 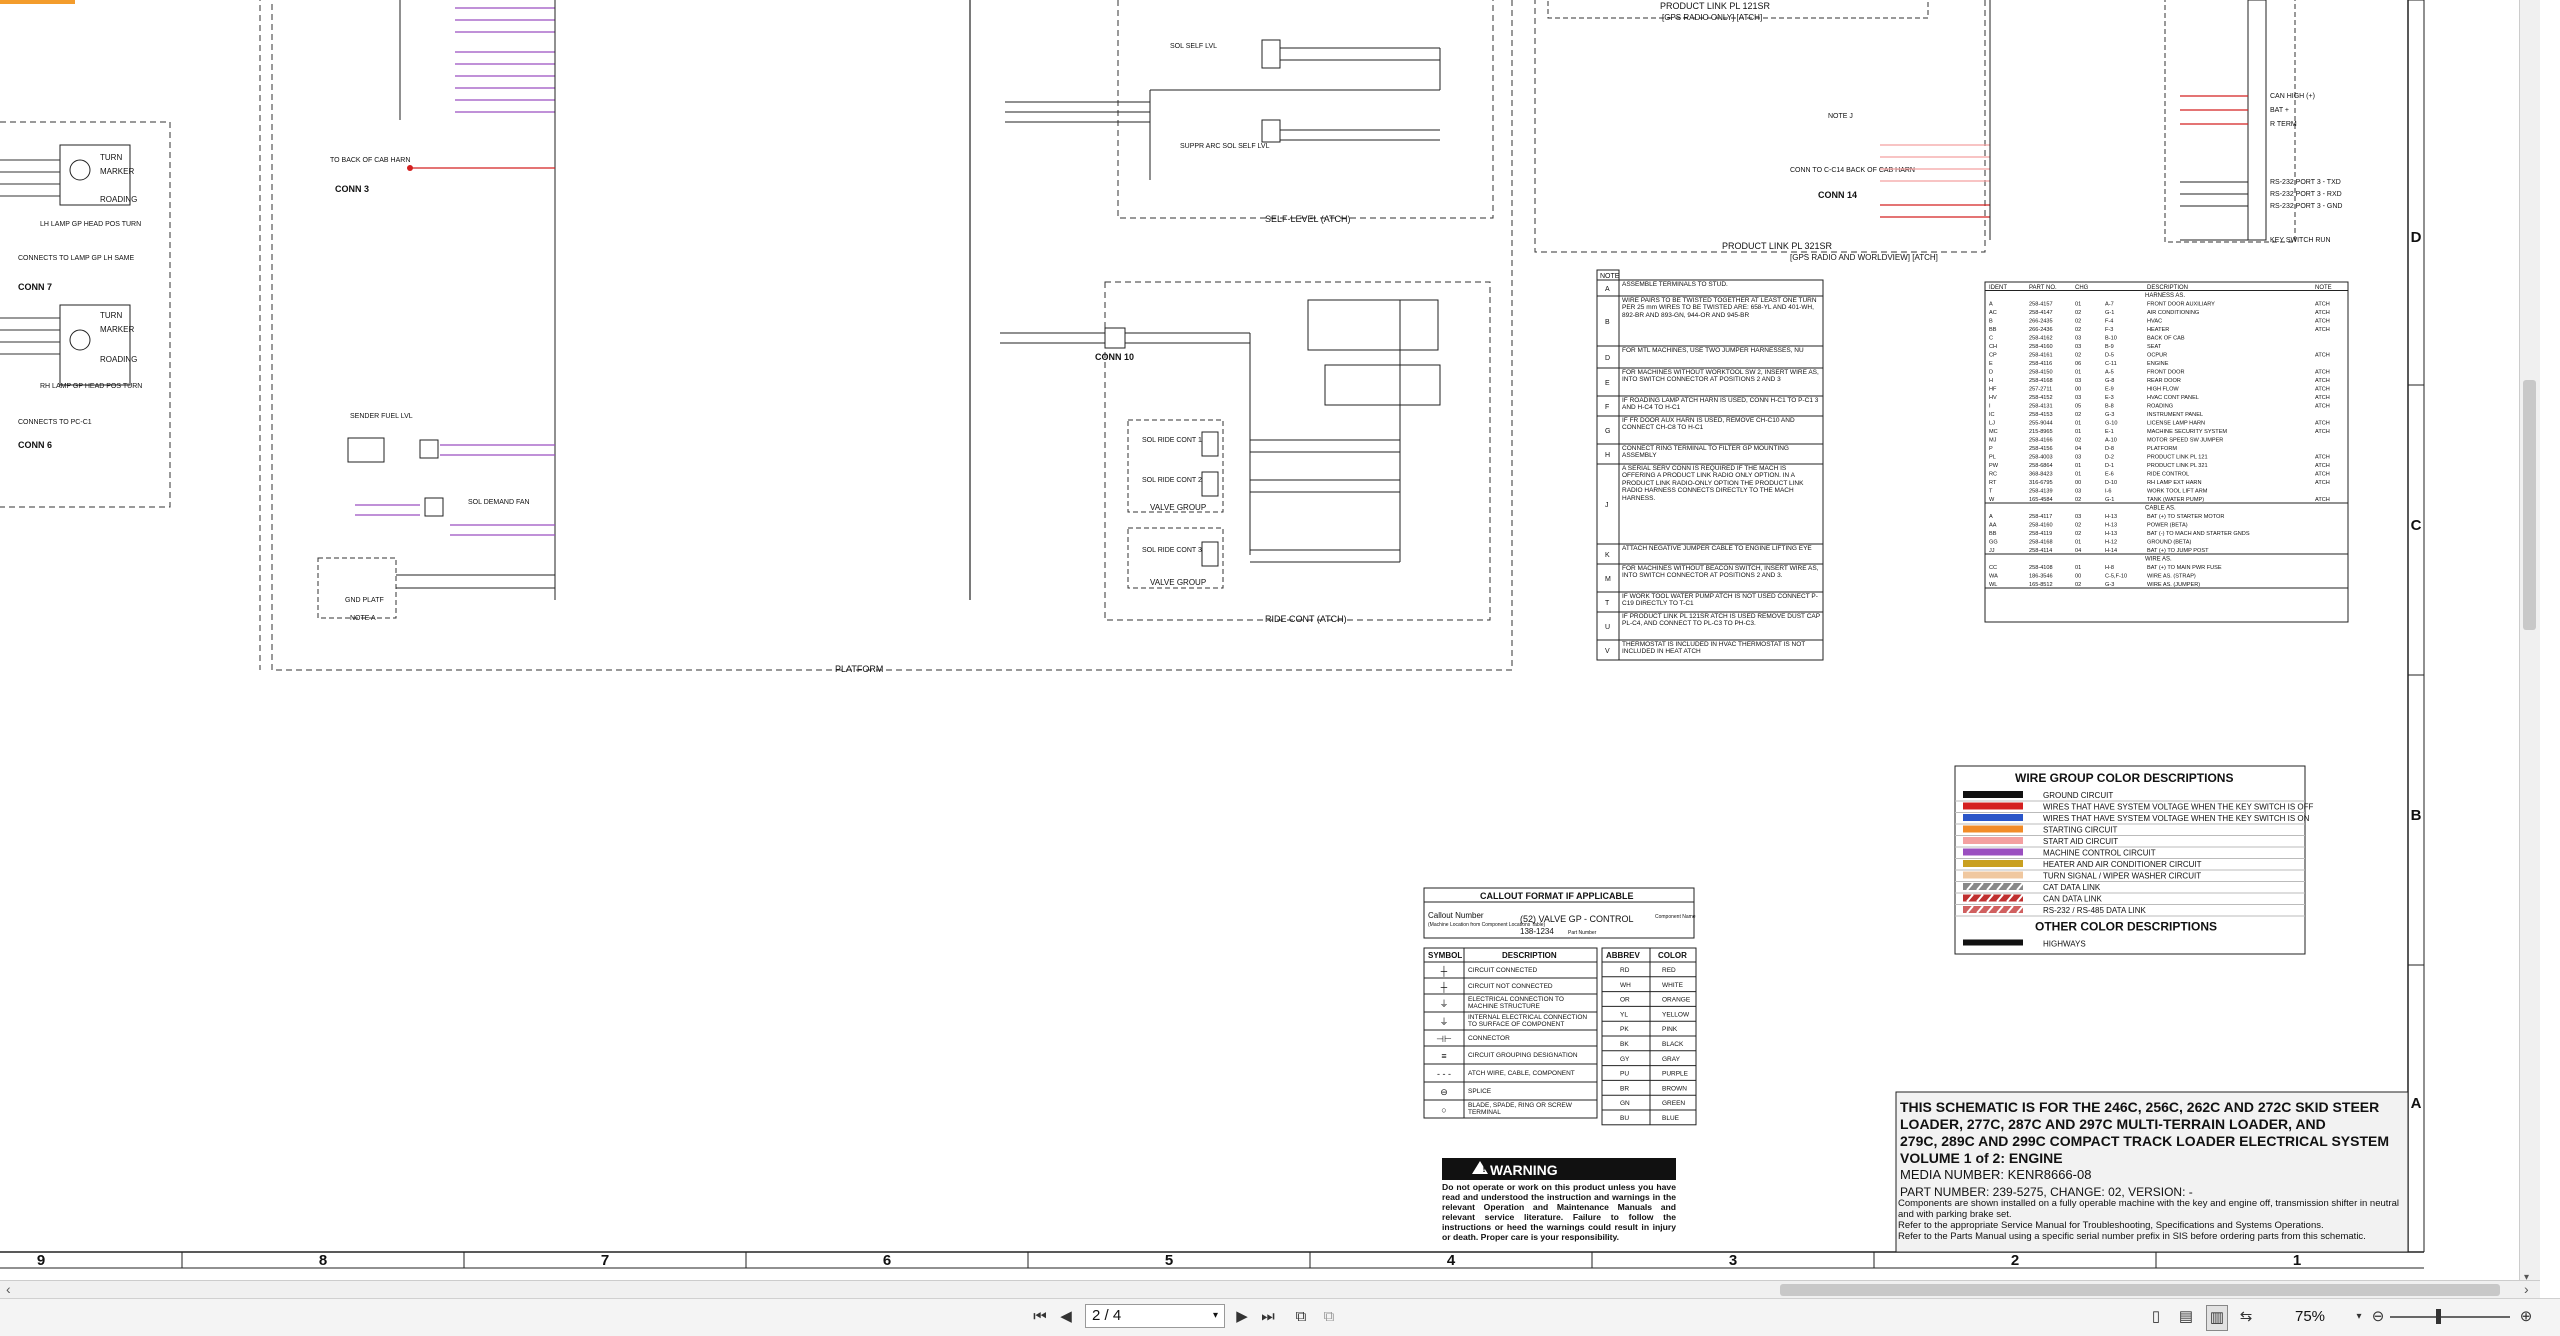 I want to click on harness-cell: 186-3546, so click(x=2041, y=577).